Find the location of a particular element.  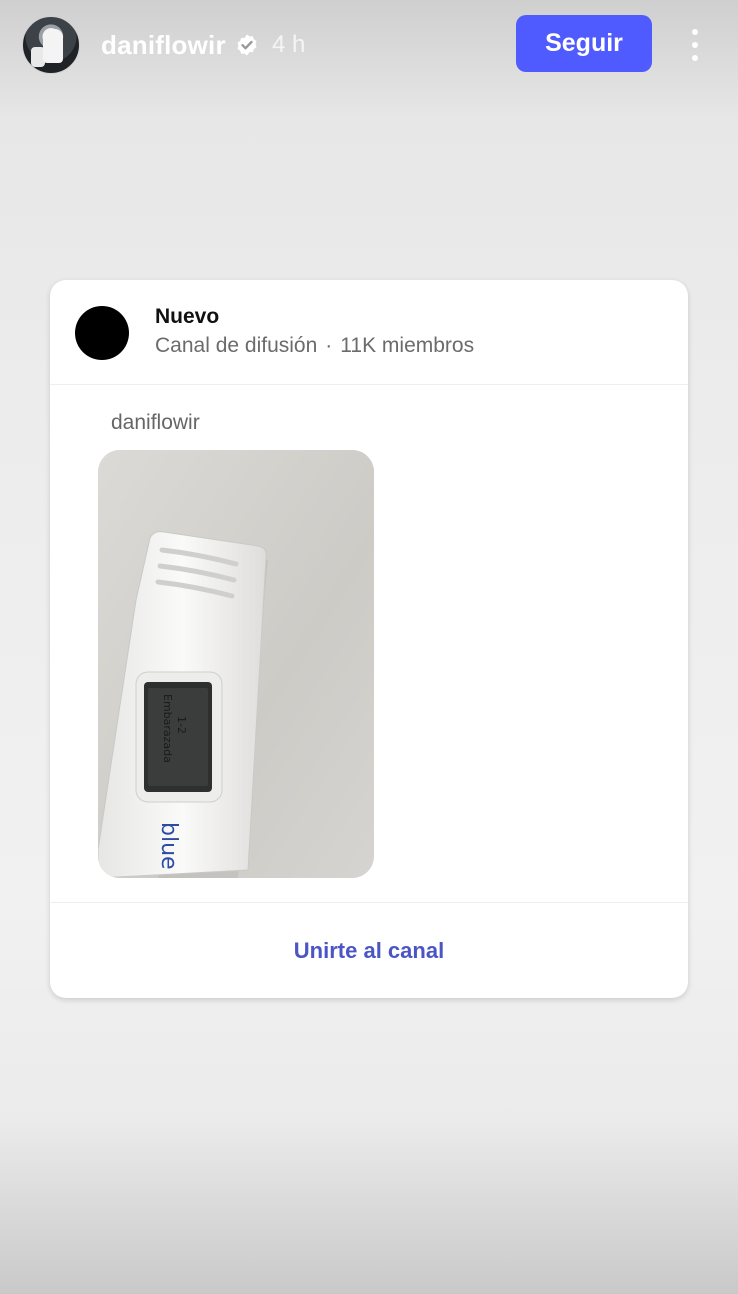

channel-header: Nuevo Canal de difusión · 11K miembros is located at coordinates (369, 332).